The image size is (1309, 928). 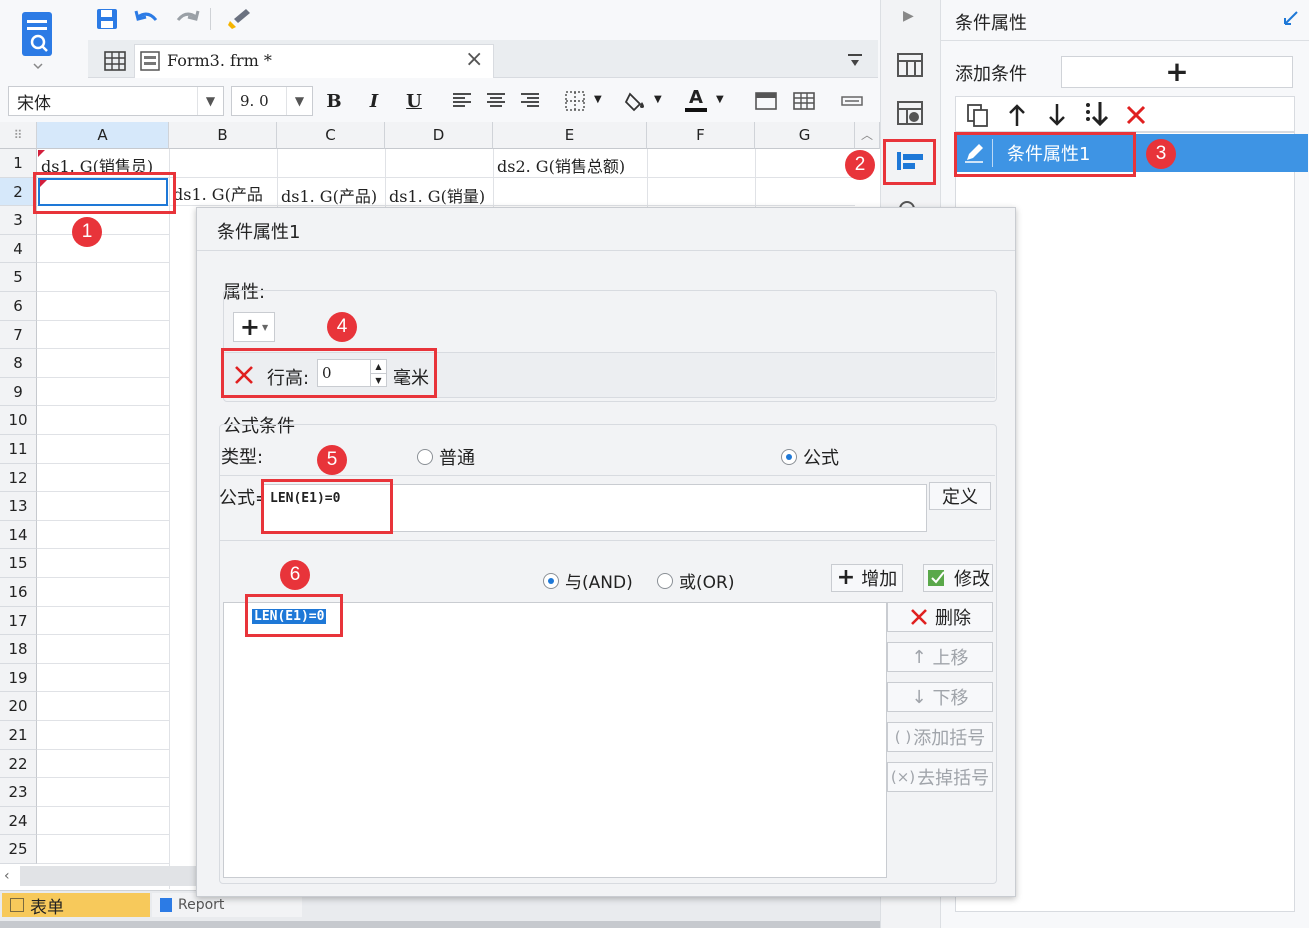 What do you see at coordinates (218, 193) in the screenshot?
I see `cell-b2: ds1. G(产品` at bounding box center [218, 193].